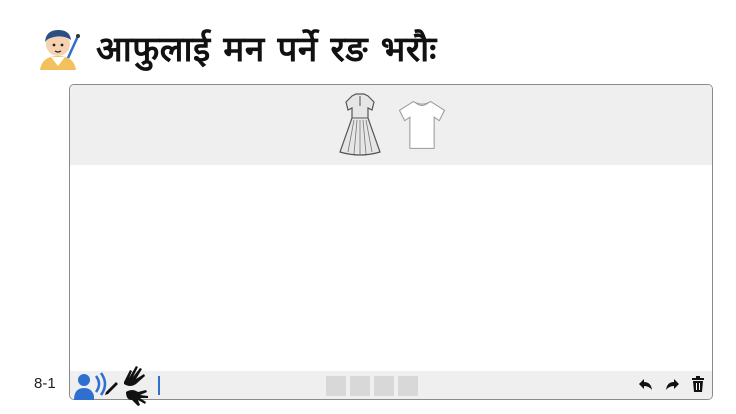 Image resolution: width=736 pixels, height=414 pixels. Describe the element at coordinates (360, 125) in the screenshot. I see `dress-icon` at that location.